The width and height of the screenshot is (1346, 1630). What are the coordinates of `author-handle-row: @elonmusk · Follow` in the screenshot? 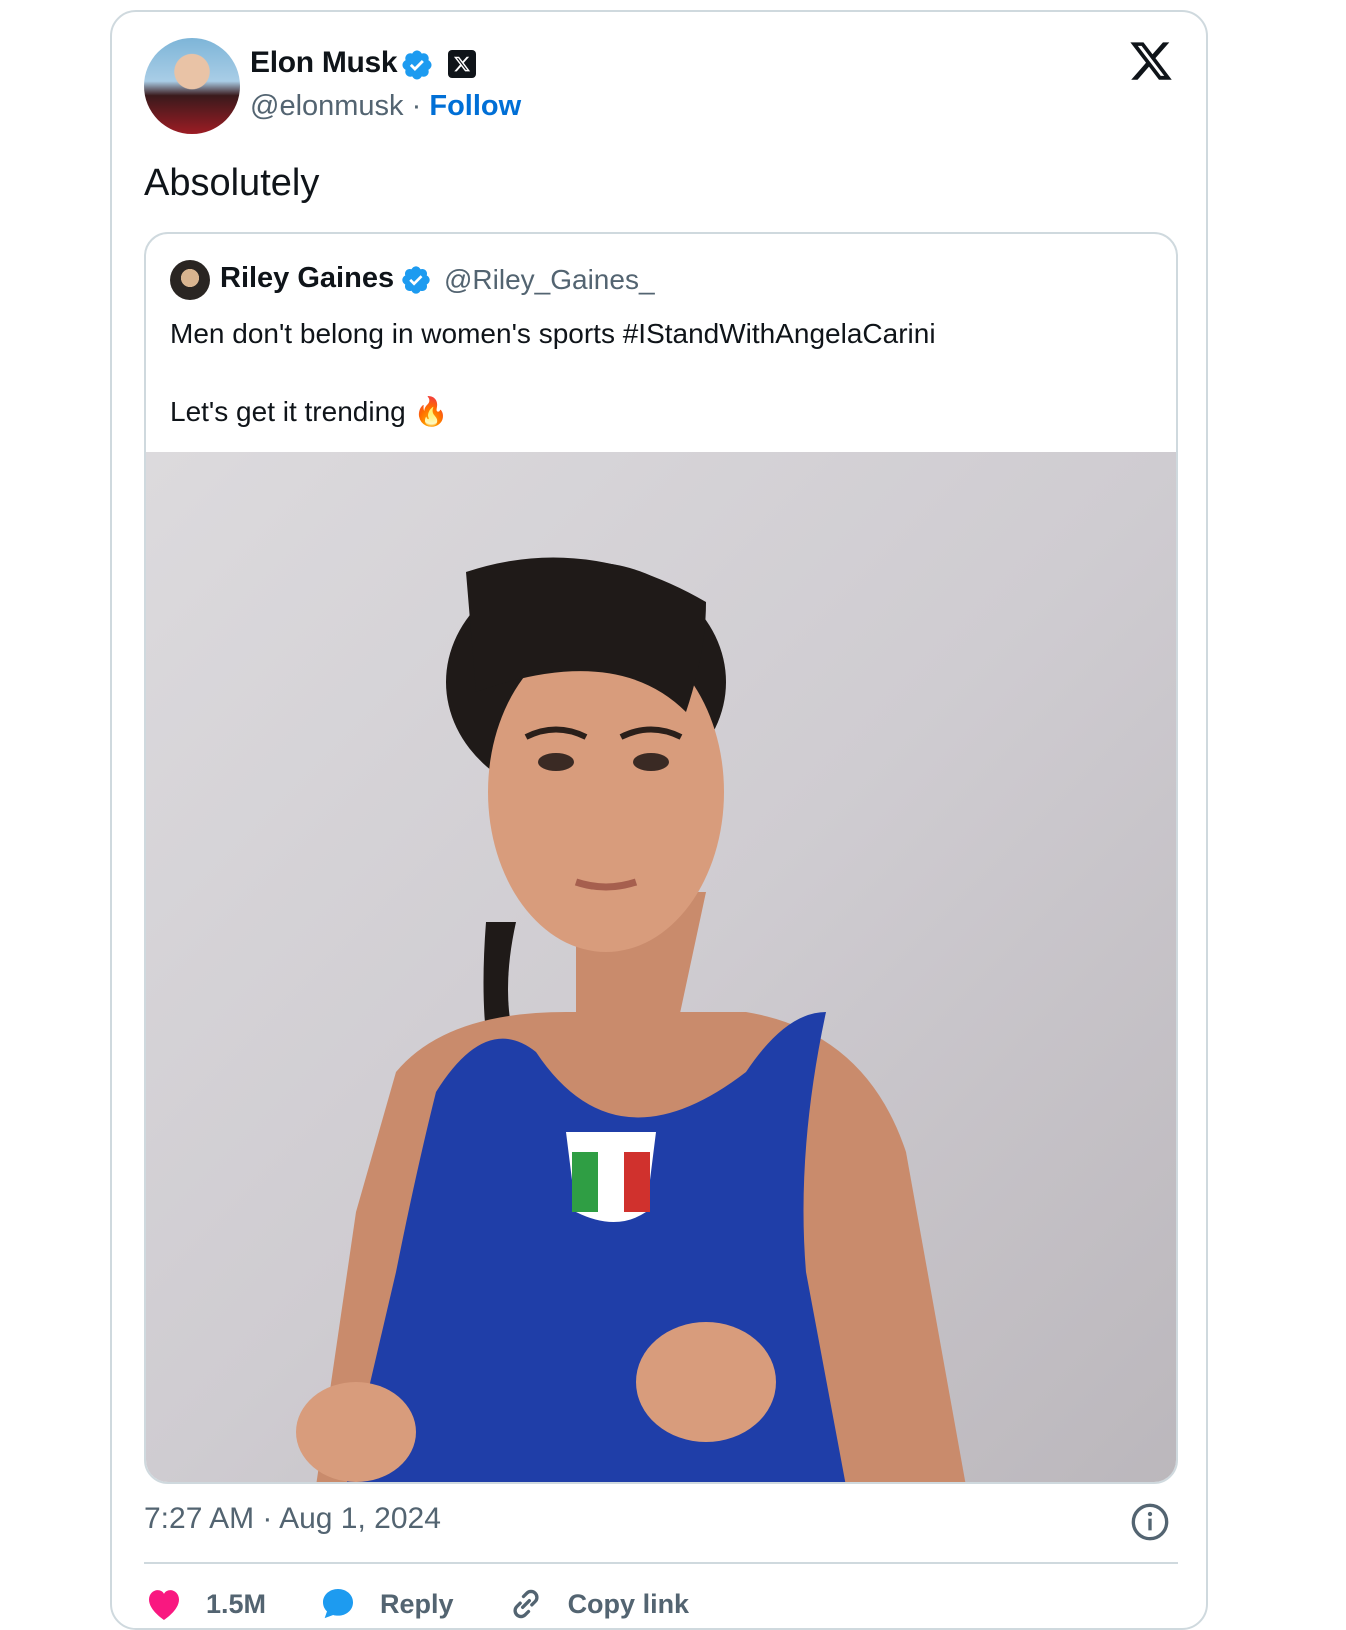 It's located at (385, 106).